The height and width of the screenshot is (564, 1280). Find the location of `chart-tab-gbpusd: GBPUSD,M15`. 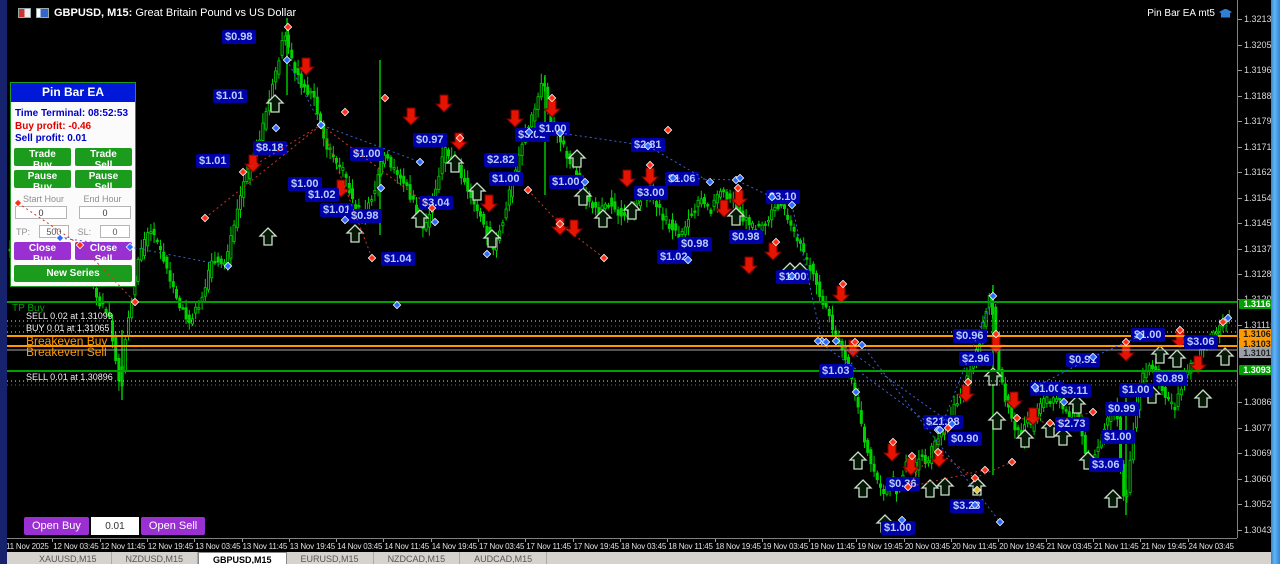

chart-tab-gbpusd: GBPUSD,M15 is located at coordinates (242, 558).